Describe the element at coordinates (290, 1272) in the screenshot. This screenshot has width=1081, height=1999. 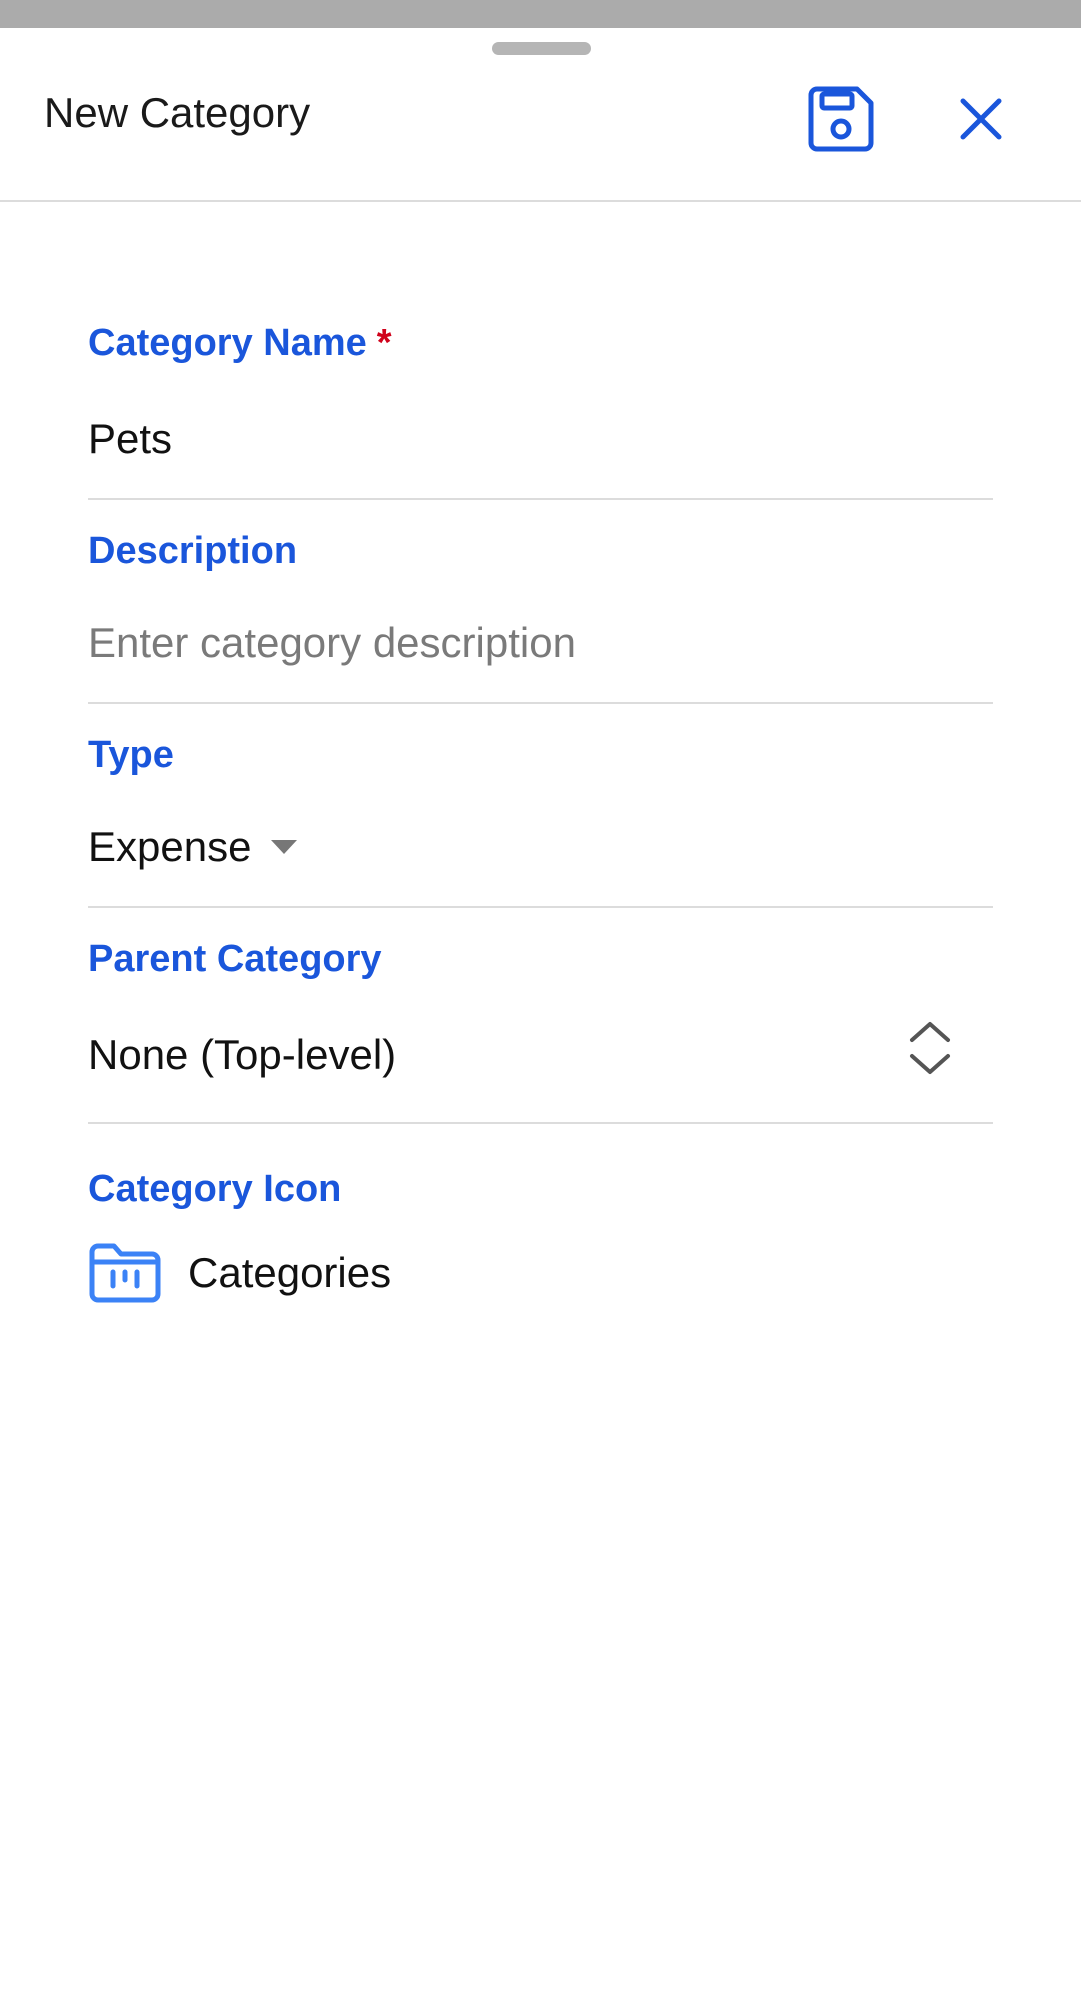
I see `category-icon-value: Categories` at that location.